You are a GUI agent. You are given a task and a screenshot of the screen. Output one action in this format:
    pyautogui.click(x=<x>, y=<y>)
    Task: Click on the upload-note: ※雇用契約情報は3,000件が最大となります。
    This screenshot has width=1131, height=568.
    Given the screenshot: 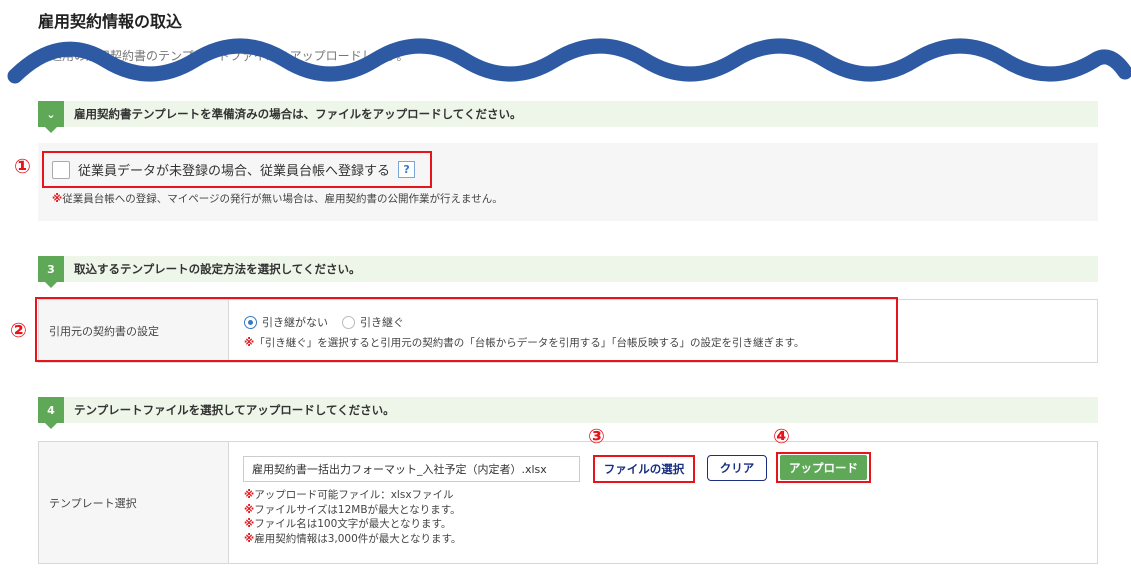 What is the action you would take?
    pyautogui.click(x=352, y=539)
    